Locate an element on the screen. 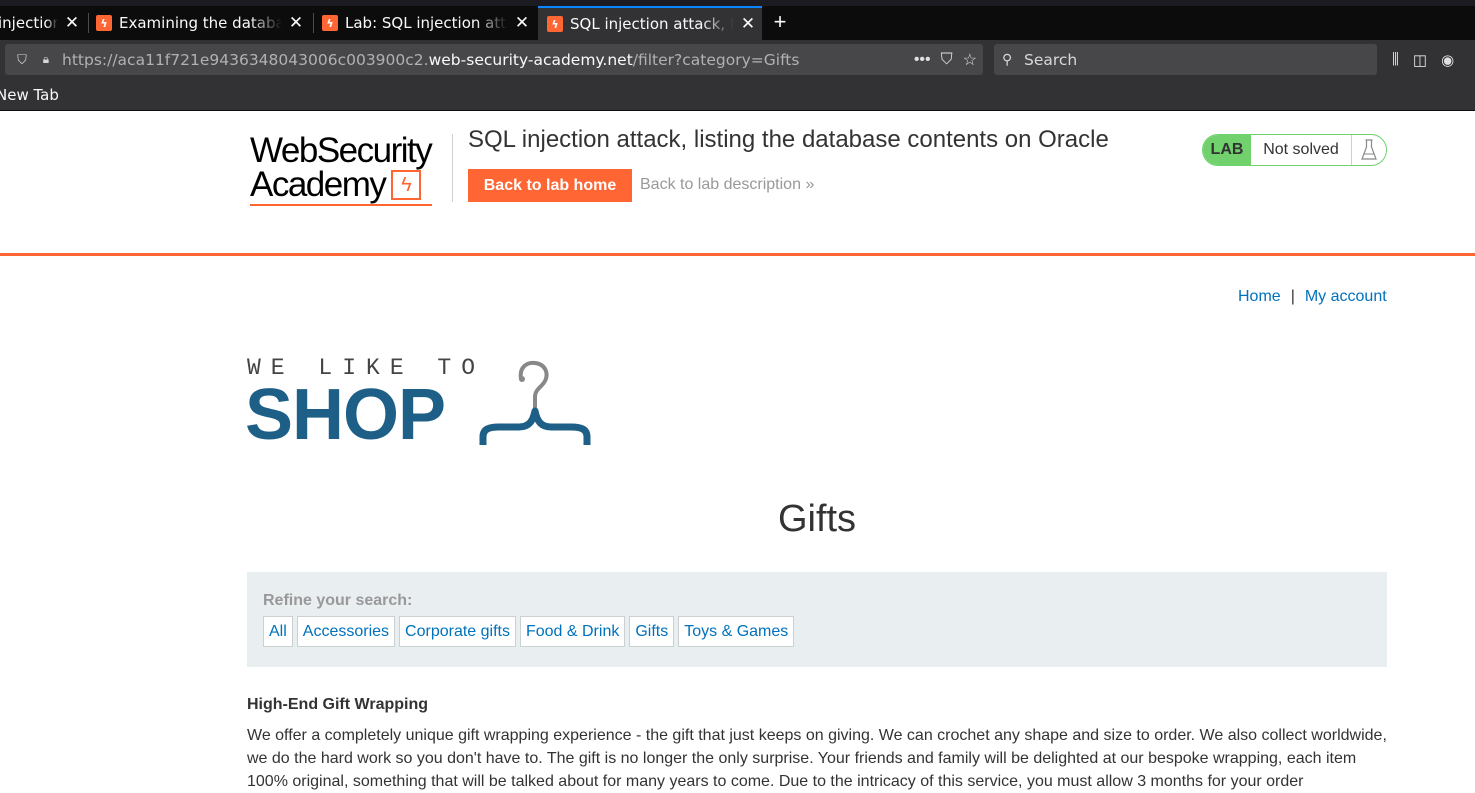  web-security-academy-logo: WebSecurity Academy ϟ is located at coordinates (350, 168).